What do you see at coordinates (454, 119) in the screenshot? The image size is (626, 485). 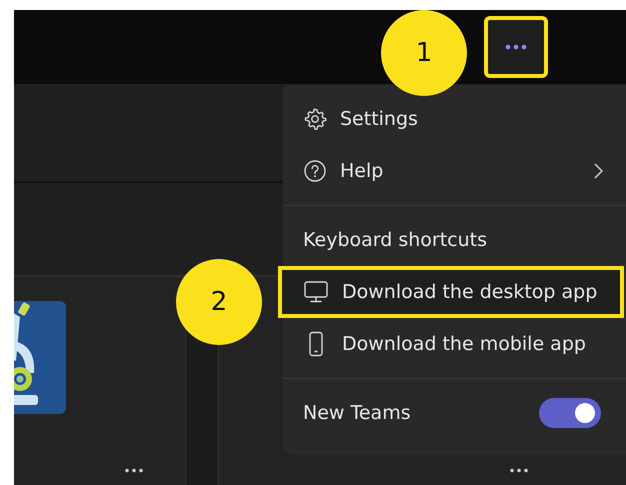 I see `menu-item: Settings` at bounding box center [454, 119].